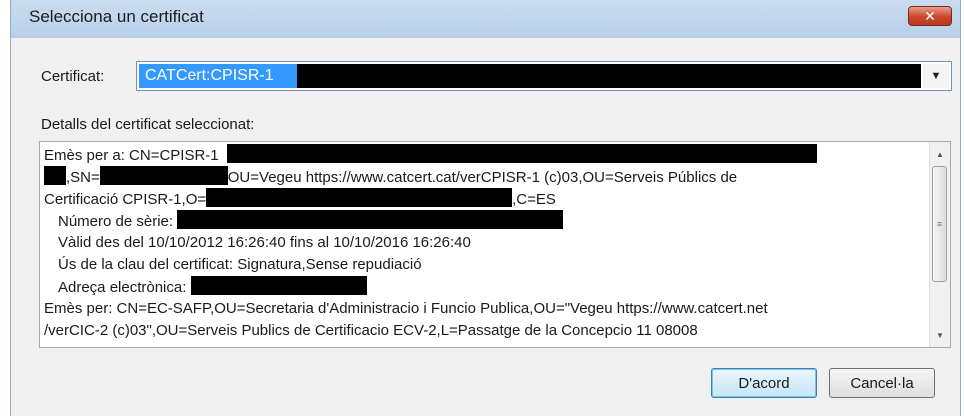 This screenshot has height=417, width=964. I want to click on title-bar: Selecciona un certificat ✕, so click(485, 19).